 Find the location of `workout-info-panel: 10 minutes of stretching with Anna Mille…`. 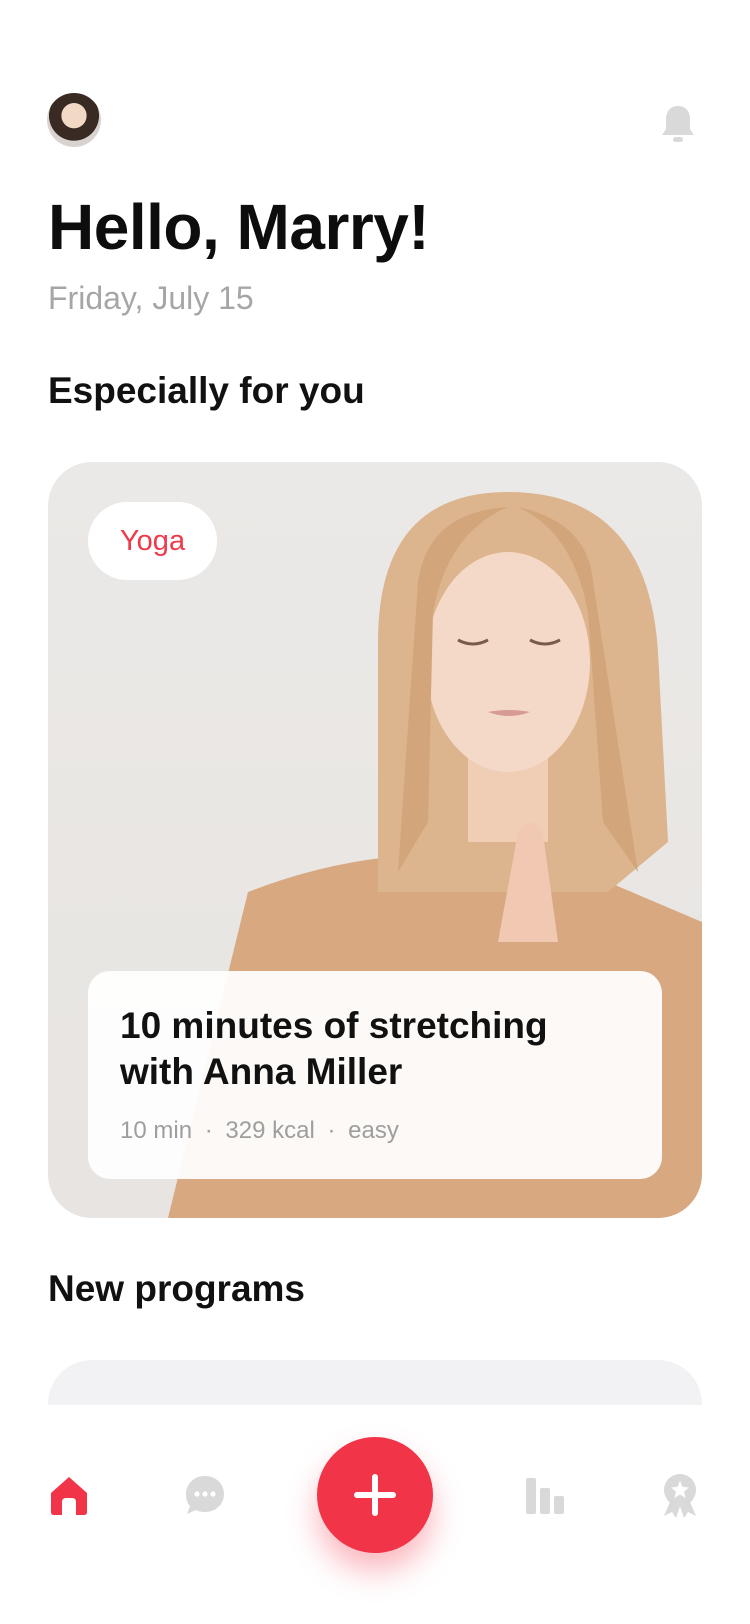

workout-info-panel: 10 minutes of stretching with Anna Mille… is located at coordinates (375, 1075).